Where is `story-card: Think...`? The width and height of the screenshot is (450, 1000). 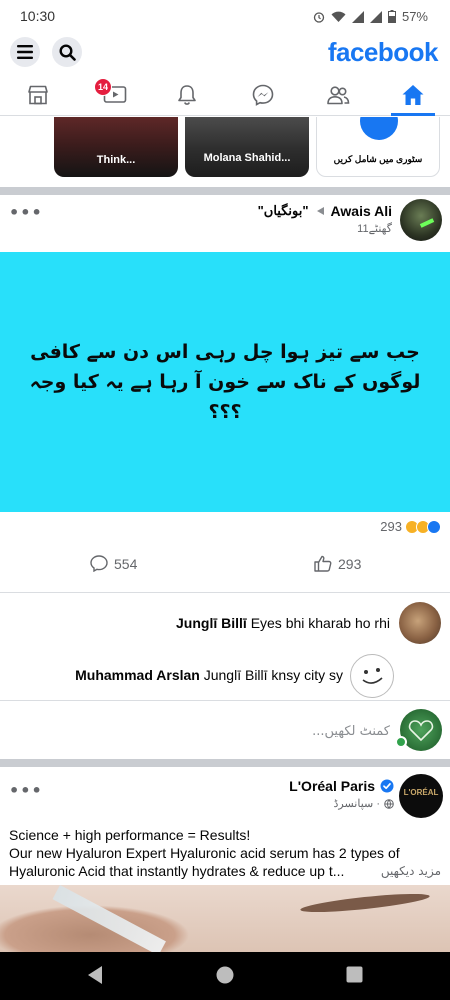 story-card: Think... is located at coordinates (116, 147).